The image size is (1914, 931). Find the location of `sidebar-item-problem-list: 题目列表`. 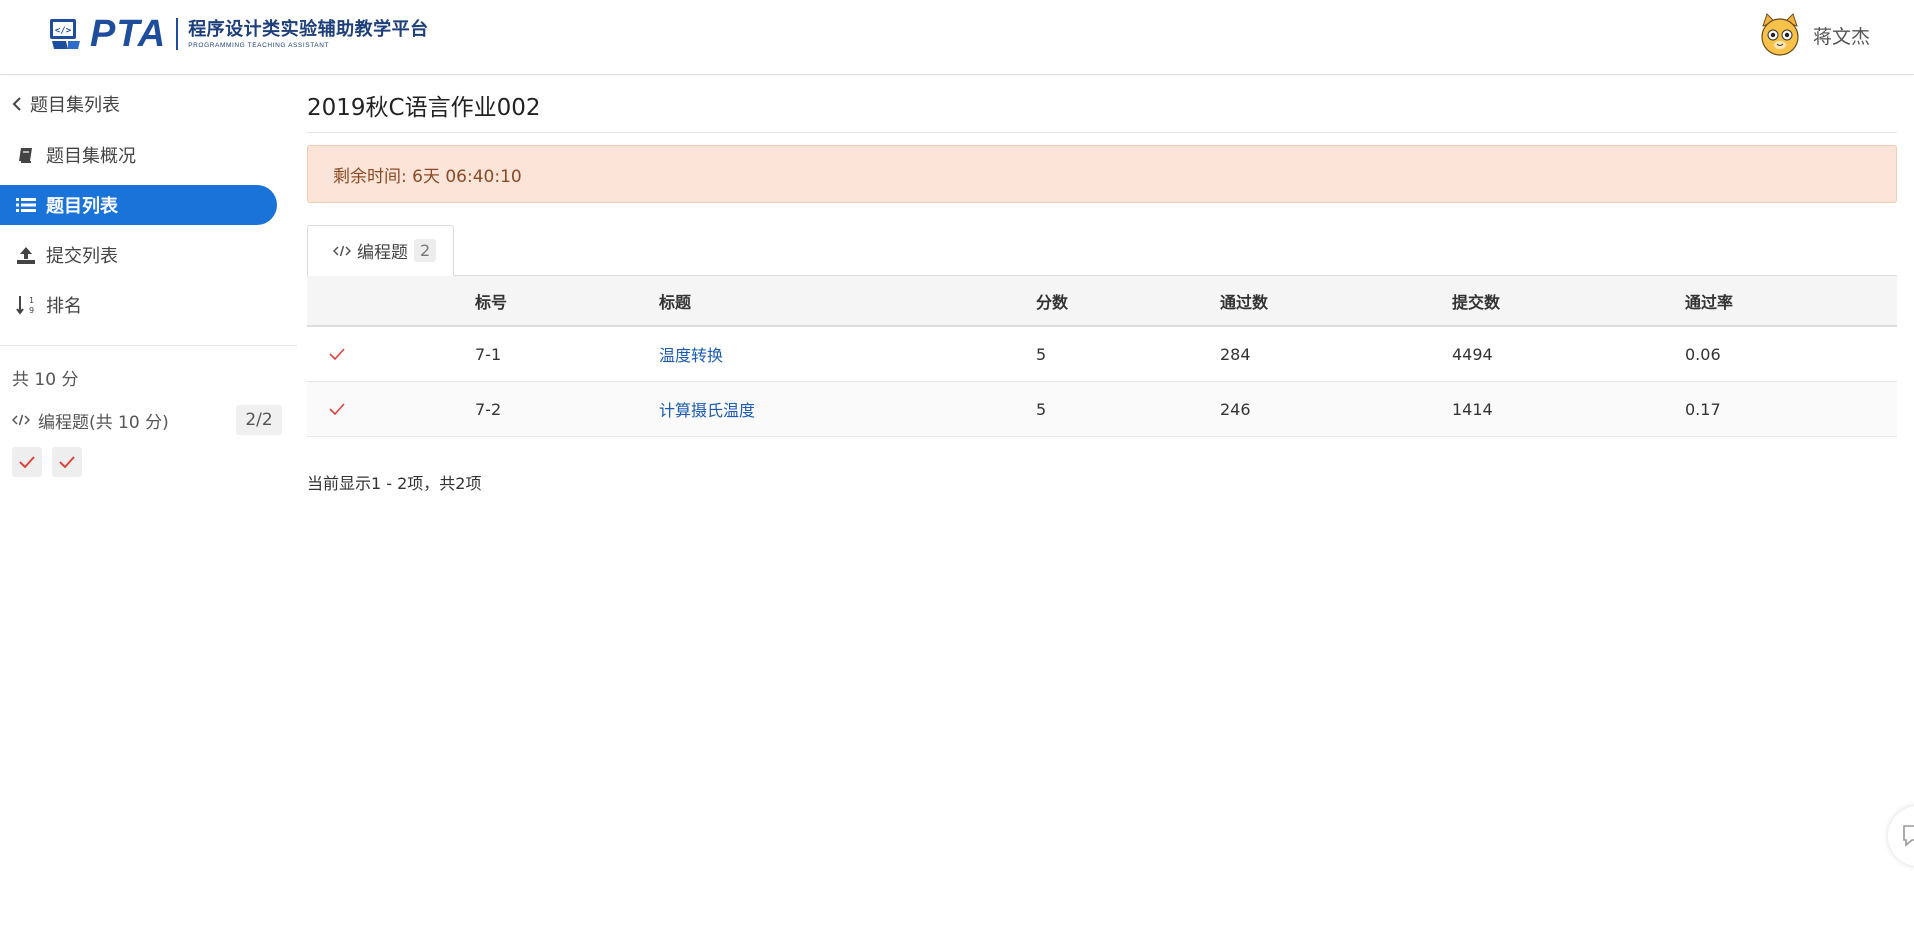

sidebar-item-problem-list: 题目列表 is located at coordinates (138, 205).